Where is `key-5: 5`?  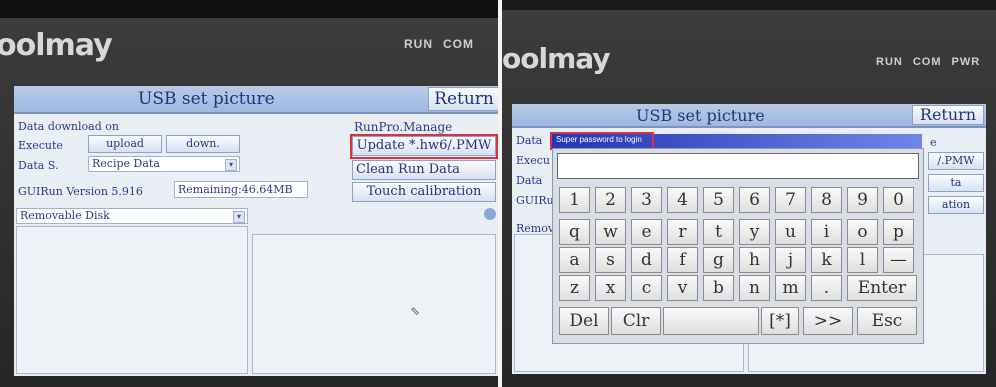
key-5: 5 is located at coordinates (718, 200).